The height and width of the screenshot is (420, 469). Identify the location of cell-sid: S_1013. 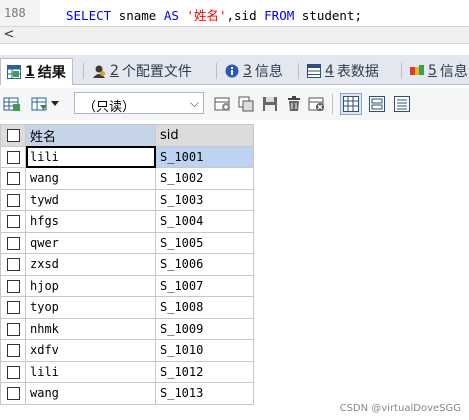
(204, 393).